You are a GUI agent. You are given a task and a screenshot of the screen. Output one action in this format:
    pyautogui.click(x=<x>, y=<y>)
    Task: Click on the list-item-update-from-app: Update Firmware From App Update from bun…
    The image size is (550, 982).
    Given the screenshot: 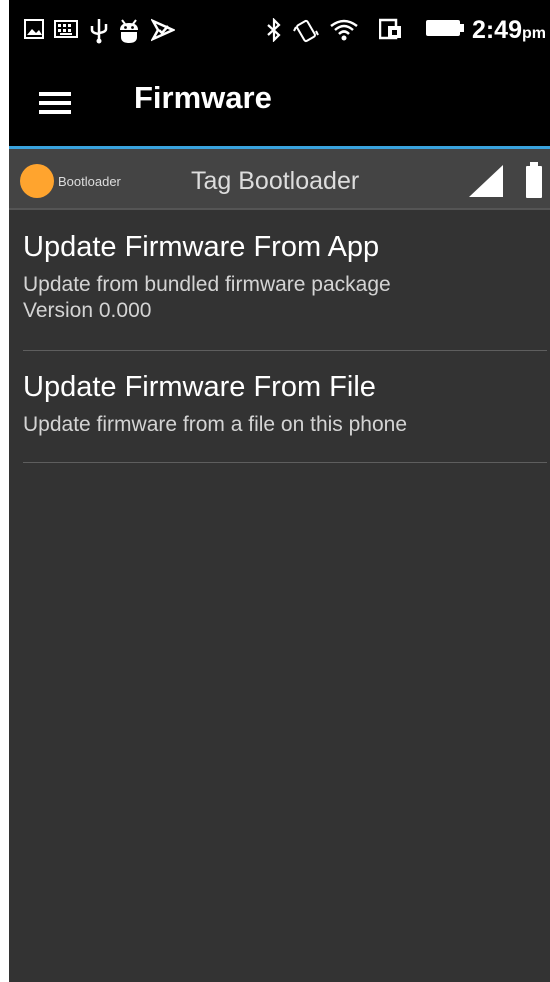 What is the action you would take?
    pyautogui.click(x=285, y=277)
    